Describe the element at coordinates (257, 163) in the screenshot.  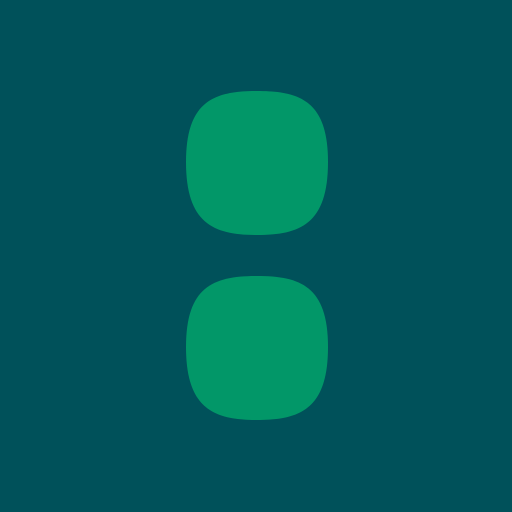
I see `top-rounded-square` at that location.